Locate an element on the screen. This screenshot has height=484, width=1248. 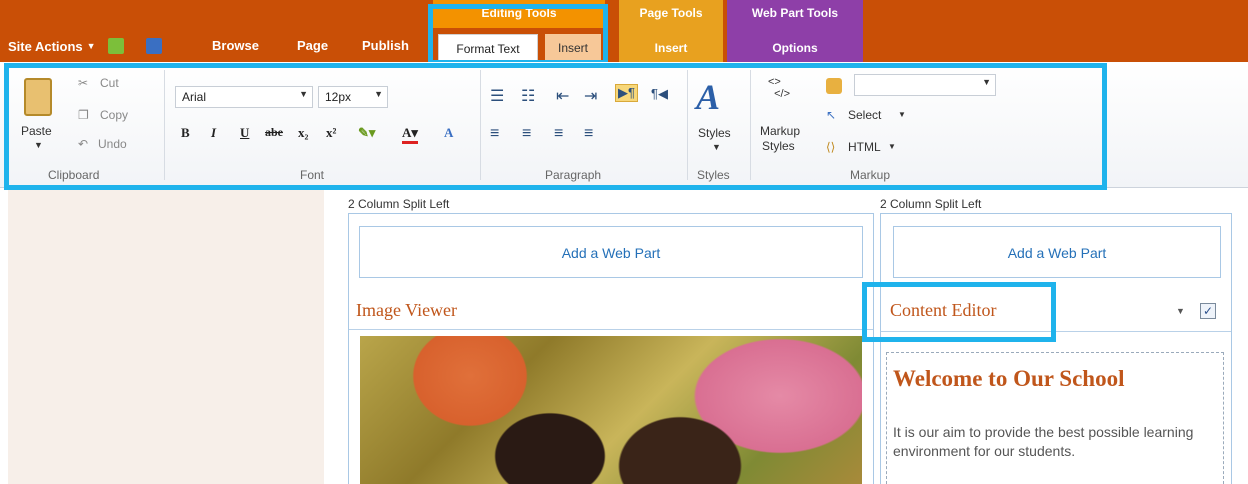
editing-tools-highlight is located at coordinates (518, 34).